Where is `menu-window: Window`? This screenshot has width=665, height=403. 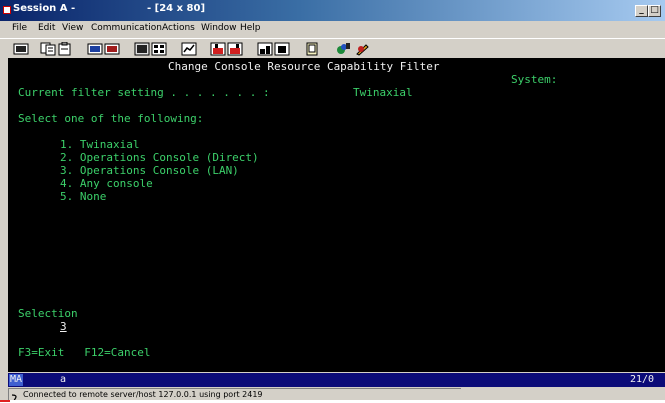
menu-window: Window is located at coordinates (219, 28).